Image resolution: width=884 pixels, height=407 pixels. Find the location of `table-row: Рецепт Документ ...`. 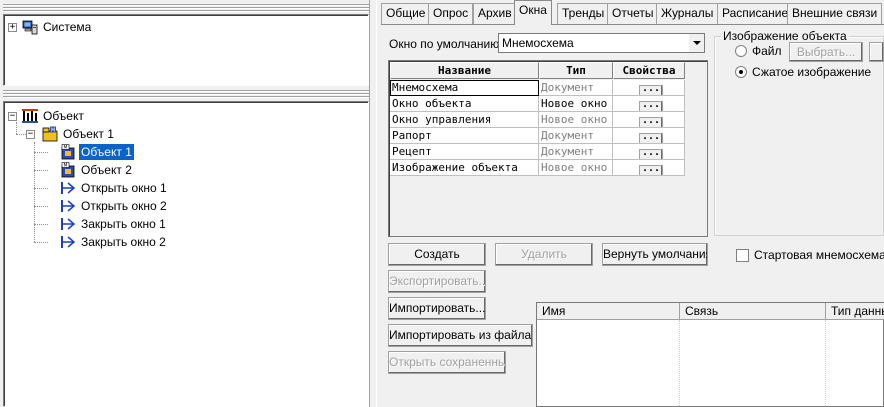

table-row: Рецепт Документ ... is located at coordinates (537, 152).